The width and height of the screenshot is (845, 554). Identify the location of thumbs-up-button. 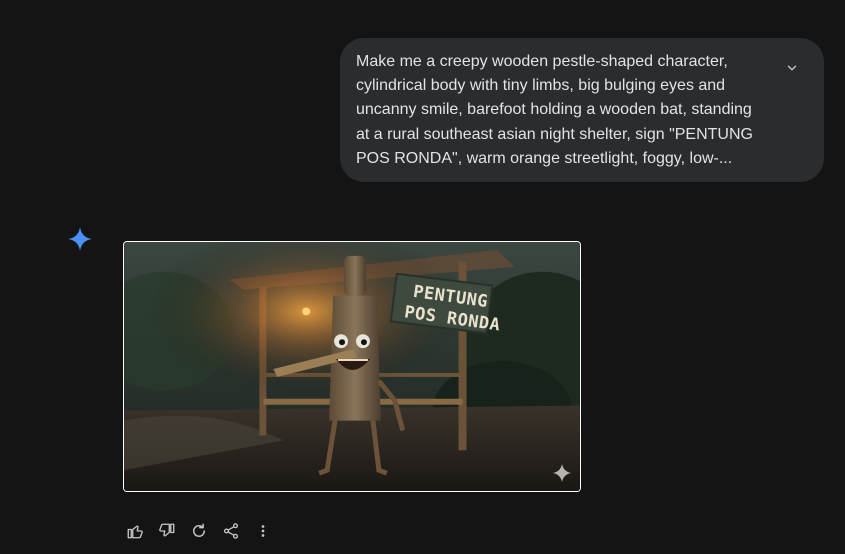
(135, 531).